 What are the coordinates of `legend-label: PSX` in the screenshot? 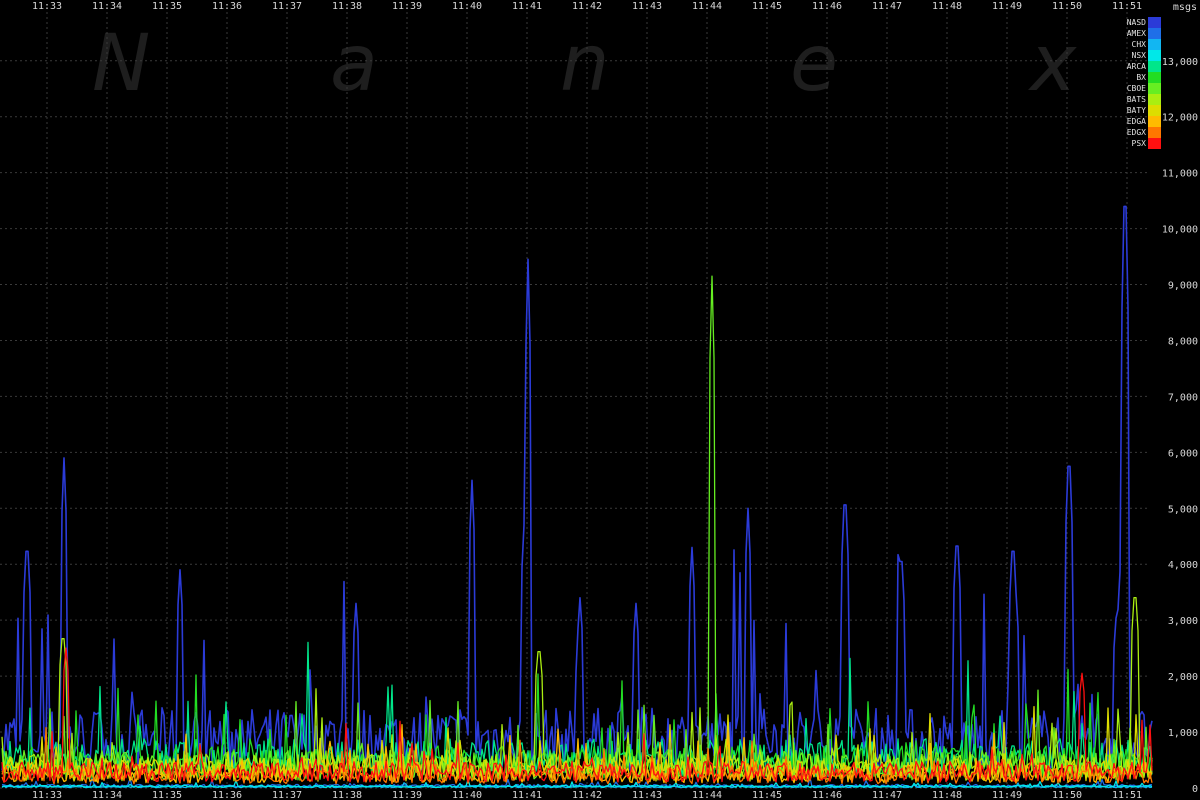 It's located at (1139, 143).